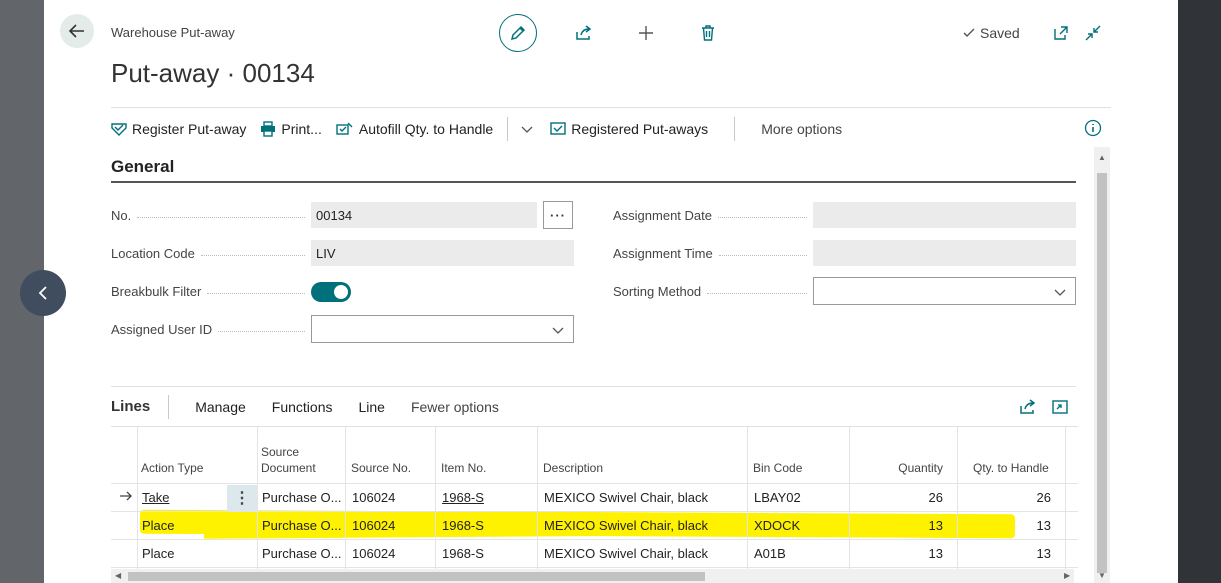  I want to click on column-header-action-type: Action Type, so click(196, 455).